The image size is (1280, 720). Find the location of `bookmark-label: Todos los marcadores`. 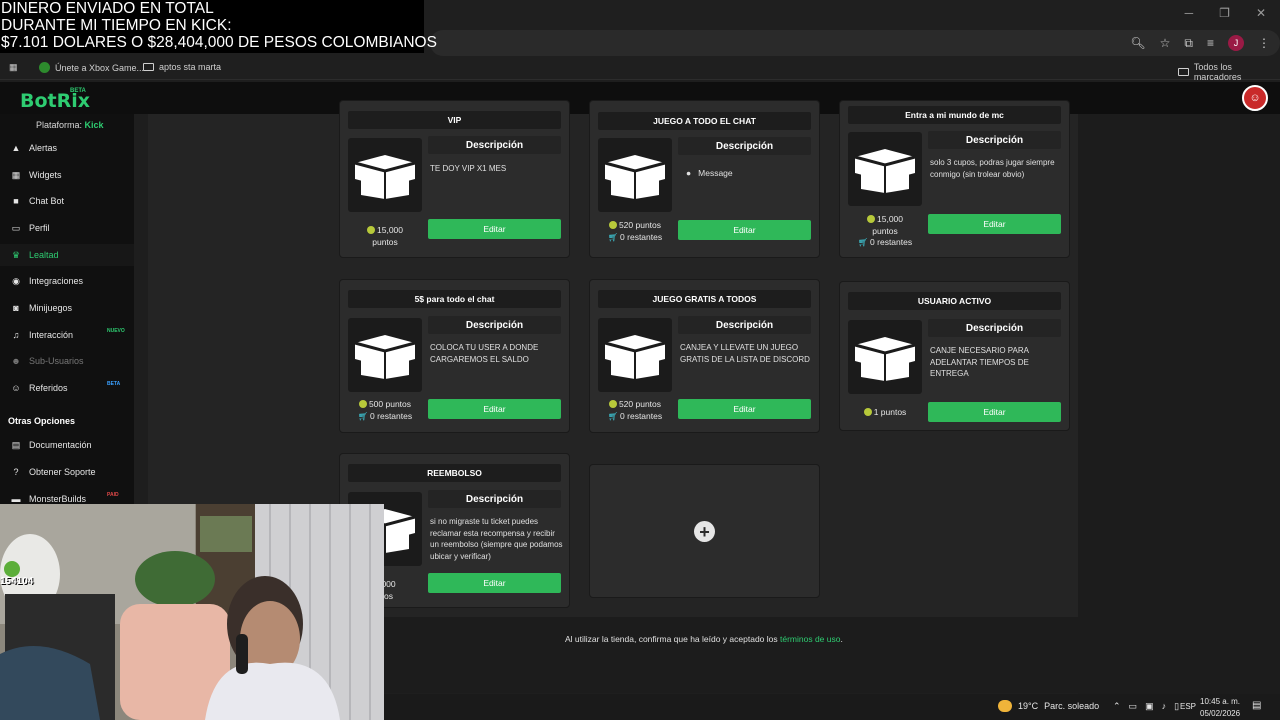

bookmark-label: Todos los marcadores is located at coordinates (1217, 72).